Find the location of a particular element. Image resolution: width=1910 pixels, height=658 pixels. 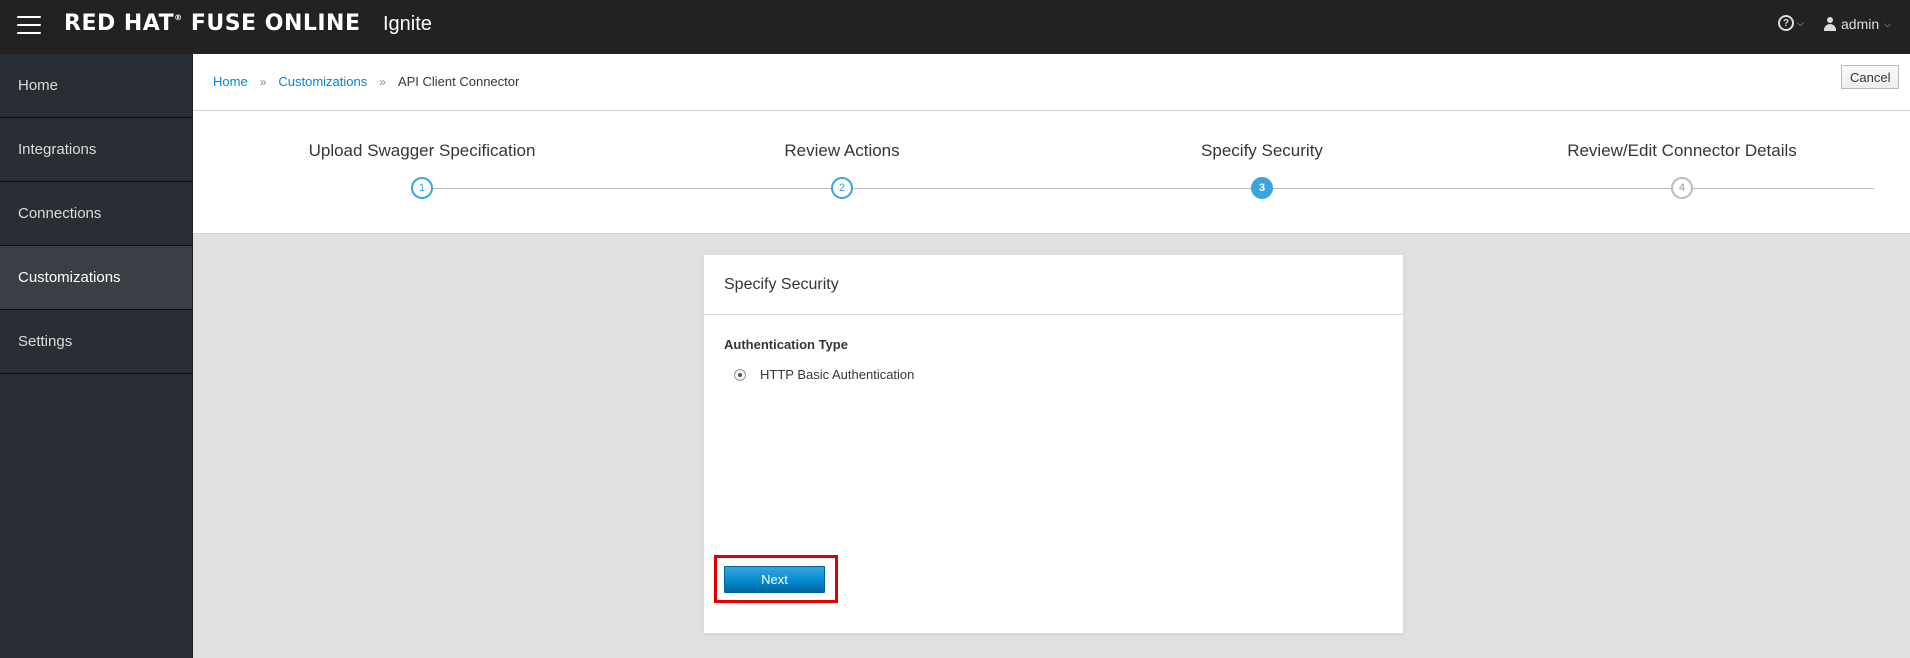

wizard-step-title: Review/Edit Connector Details is located at coordinates (1682, 150).